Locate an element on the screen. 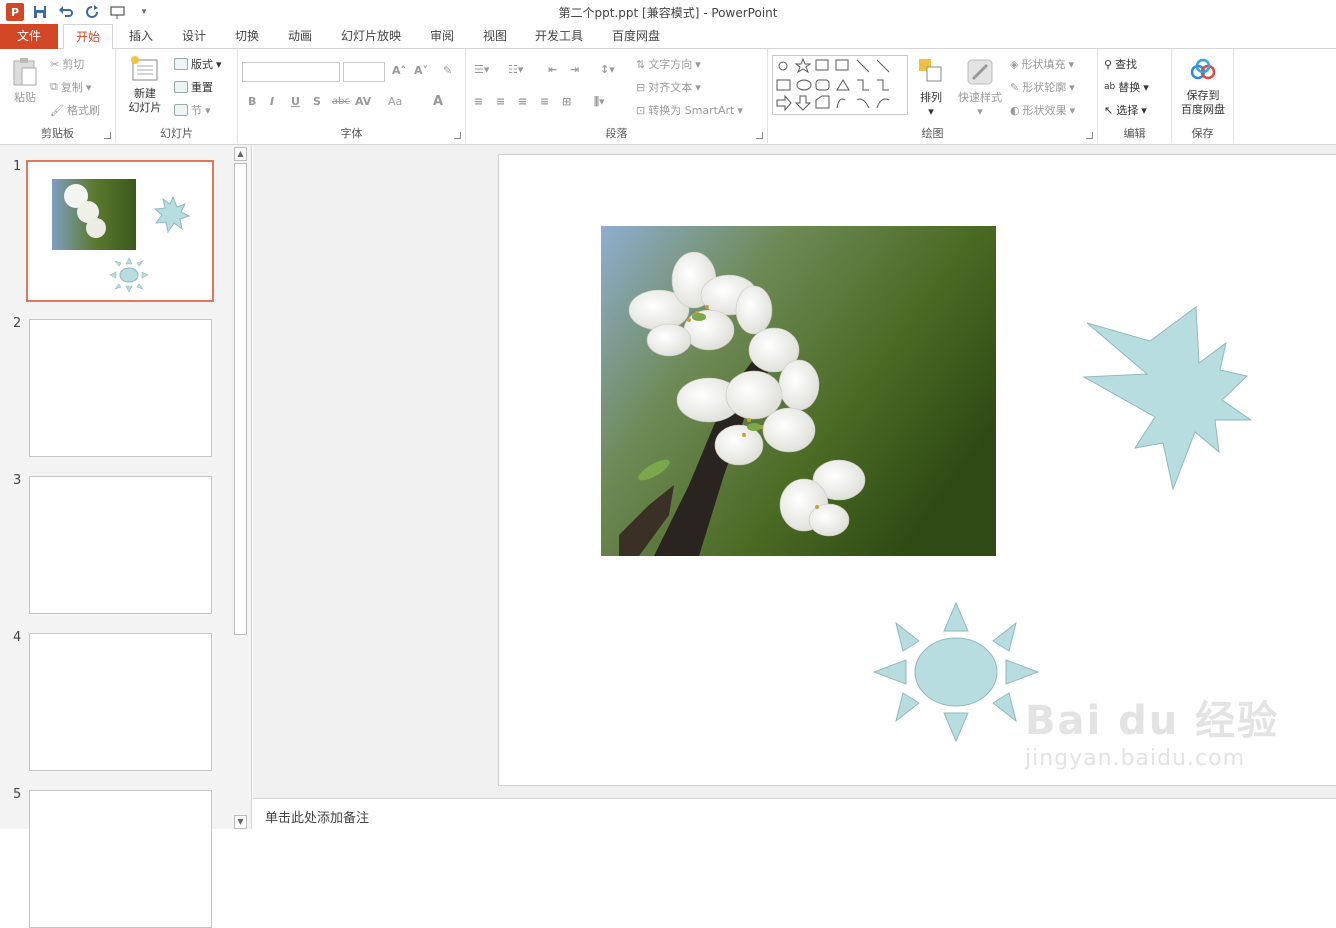 The image size is (1336, 928). scroll-down-icon: ▼ is located at coordinates (240, 822).